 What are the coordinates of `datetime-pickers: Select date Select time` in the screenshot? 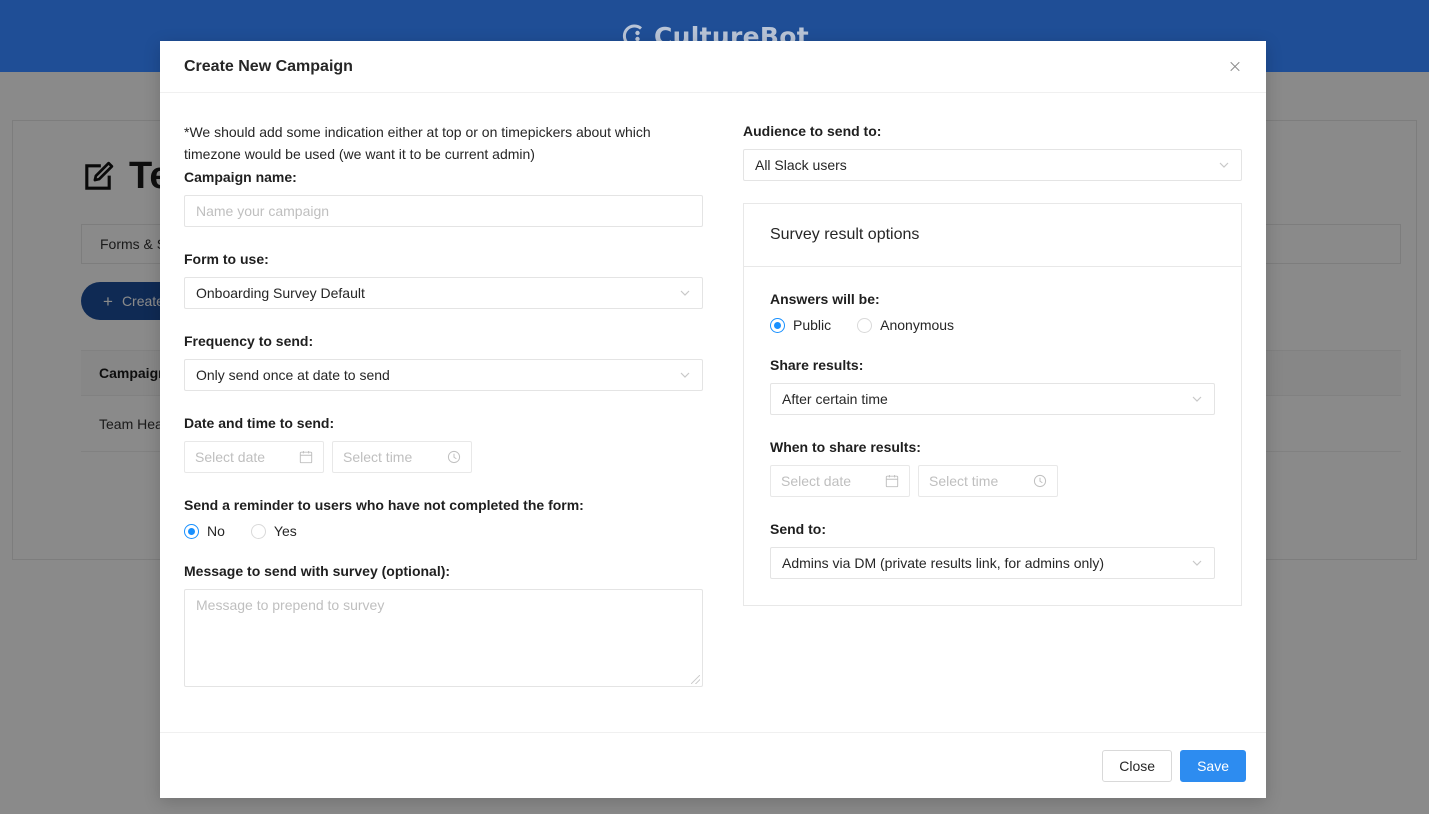 It's located at (443, 457).